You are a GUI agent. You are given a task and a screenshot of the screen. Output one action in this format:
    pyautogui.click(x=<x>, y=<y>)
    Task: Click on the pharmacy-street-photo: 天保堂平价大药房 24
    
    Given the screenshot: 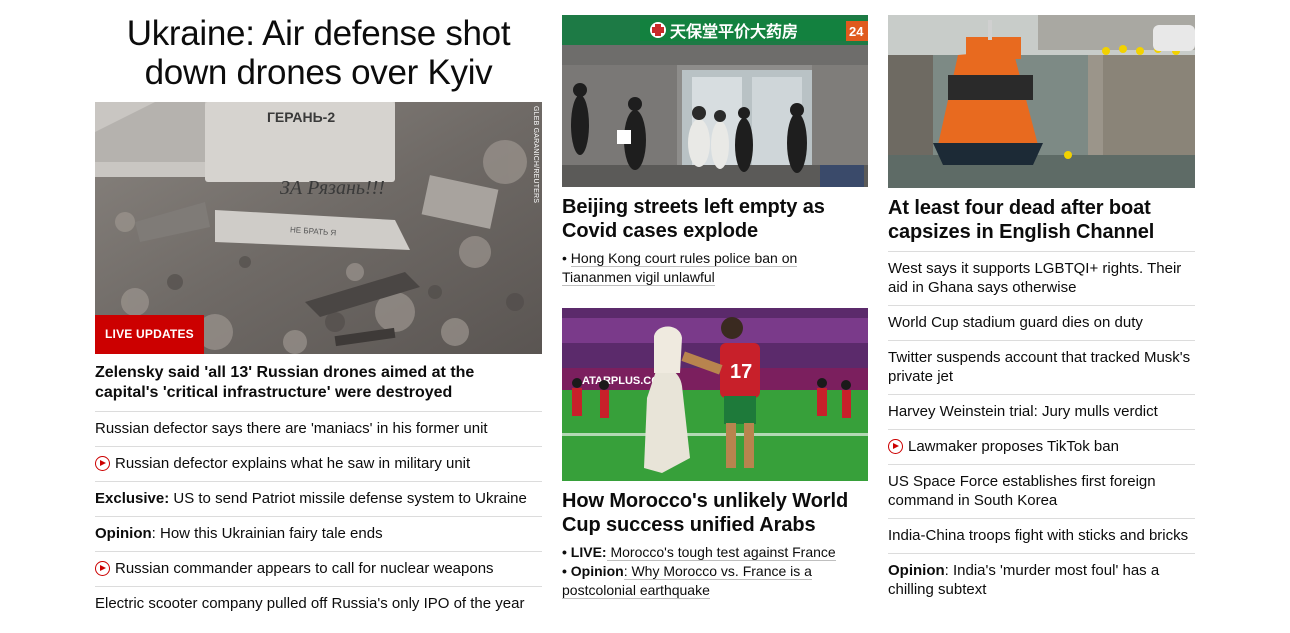 What is the action you would take?
    pyautogui.click(x=715, y=101)
    